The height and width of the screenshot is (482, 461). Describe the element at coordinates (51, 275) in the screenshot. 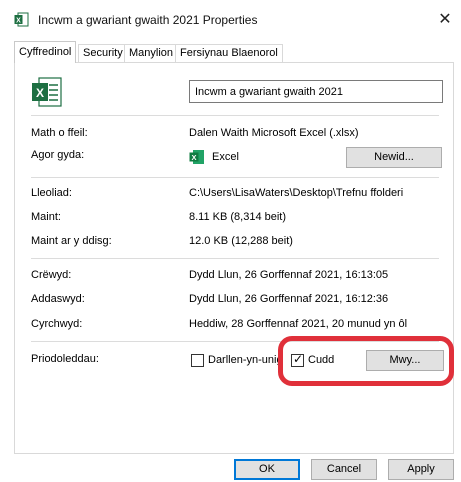

I see `created-label: Crëwyd:` at that location.